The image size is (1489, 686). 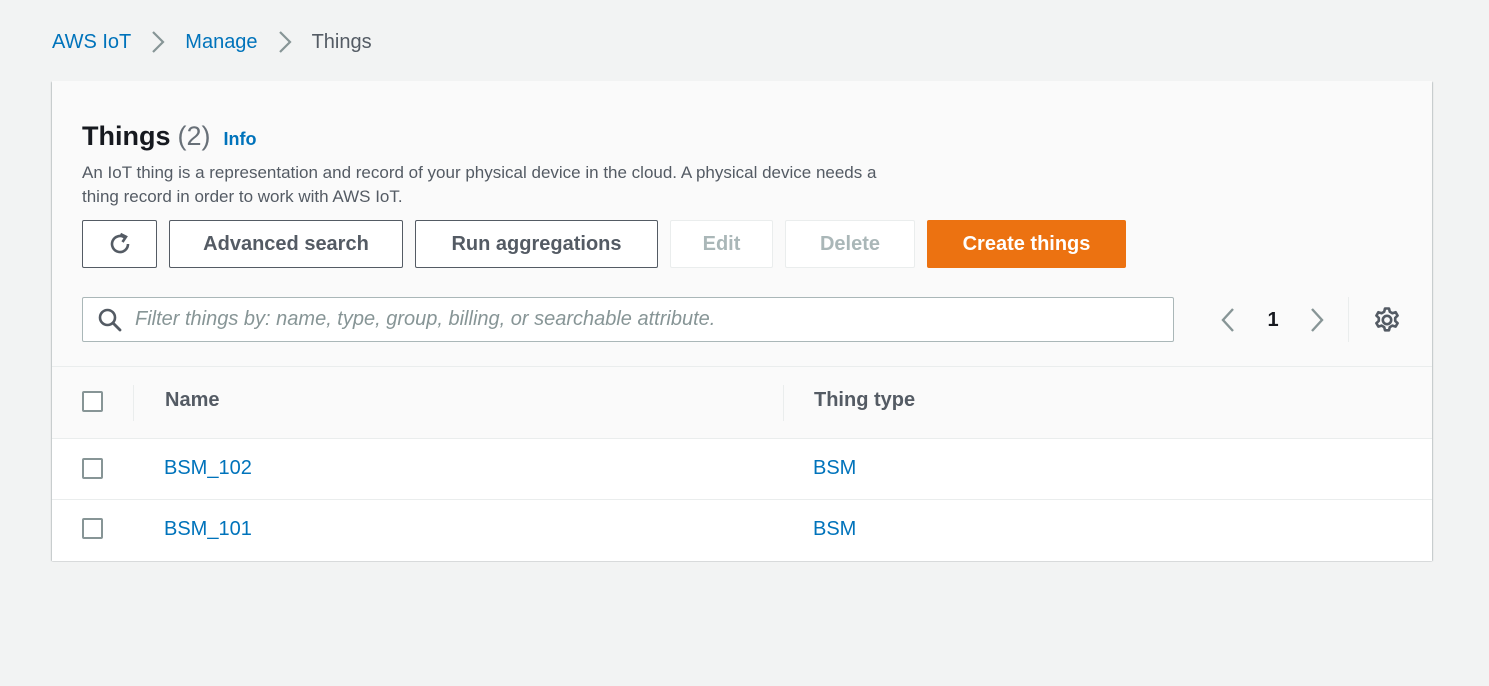 I want to click on refresh-icon, so click(x=120, y=244).